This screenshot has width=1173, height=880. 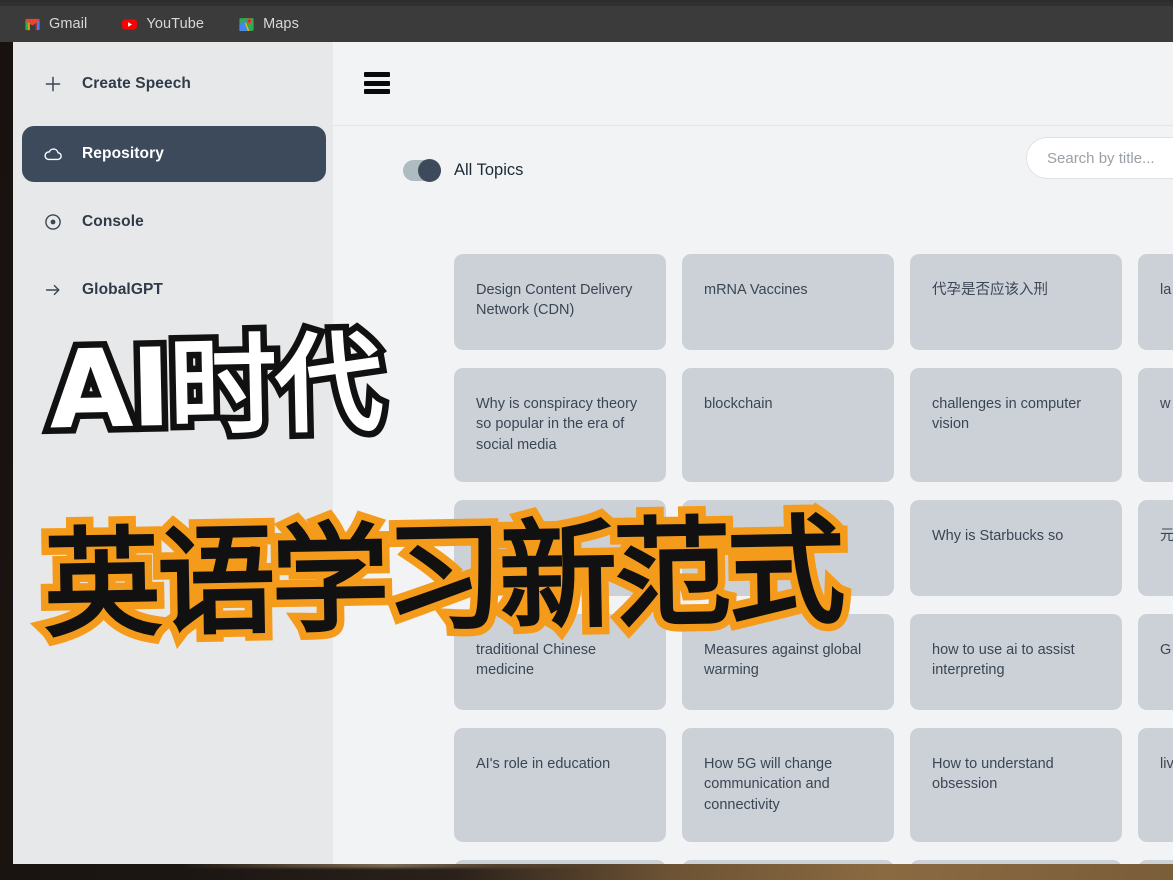 I want to click on topic-card-title: AI's role in education, so click(x=543, y=764).